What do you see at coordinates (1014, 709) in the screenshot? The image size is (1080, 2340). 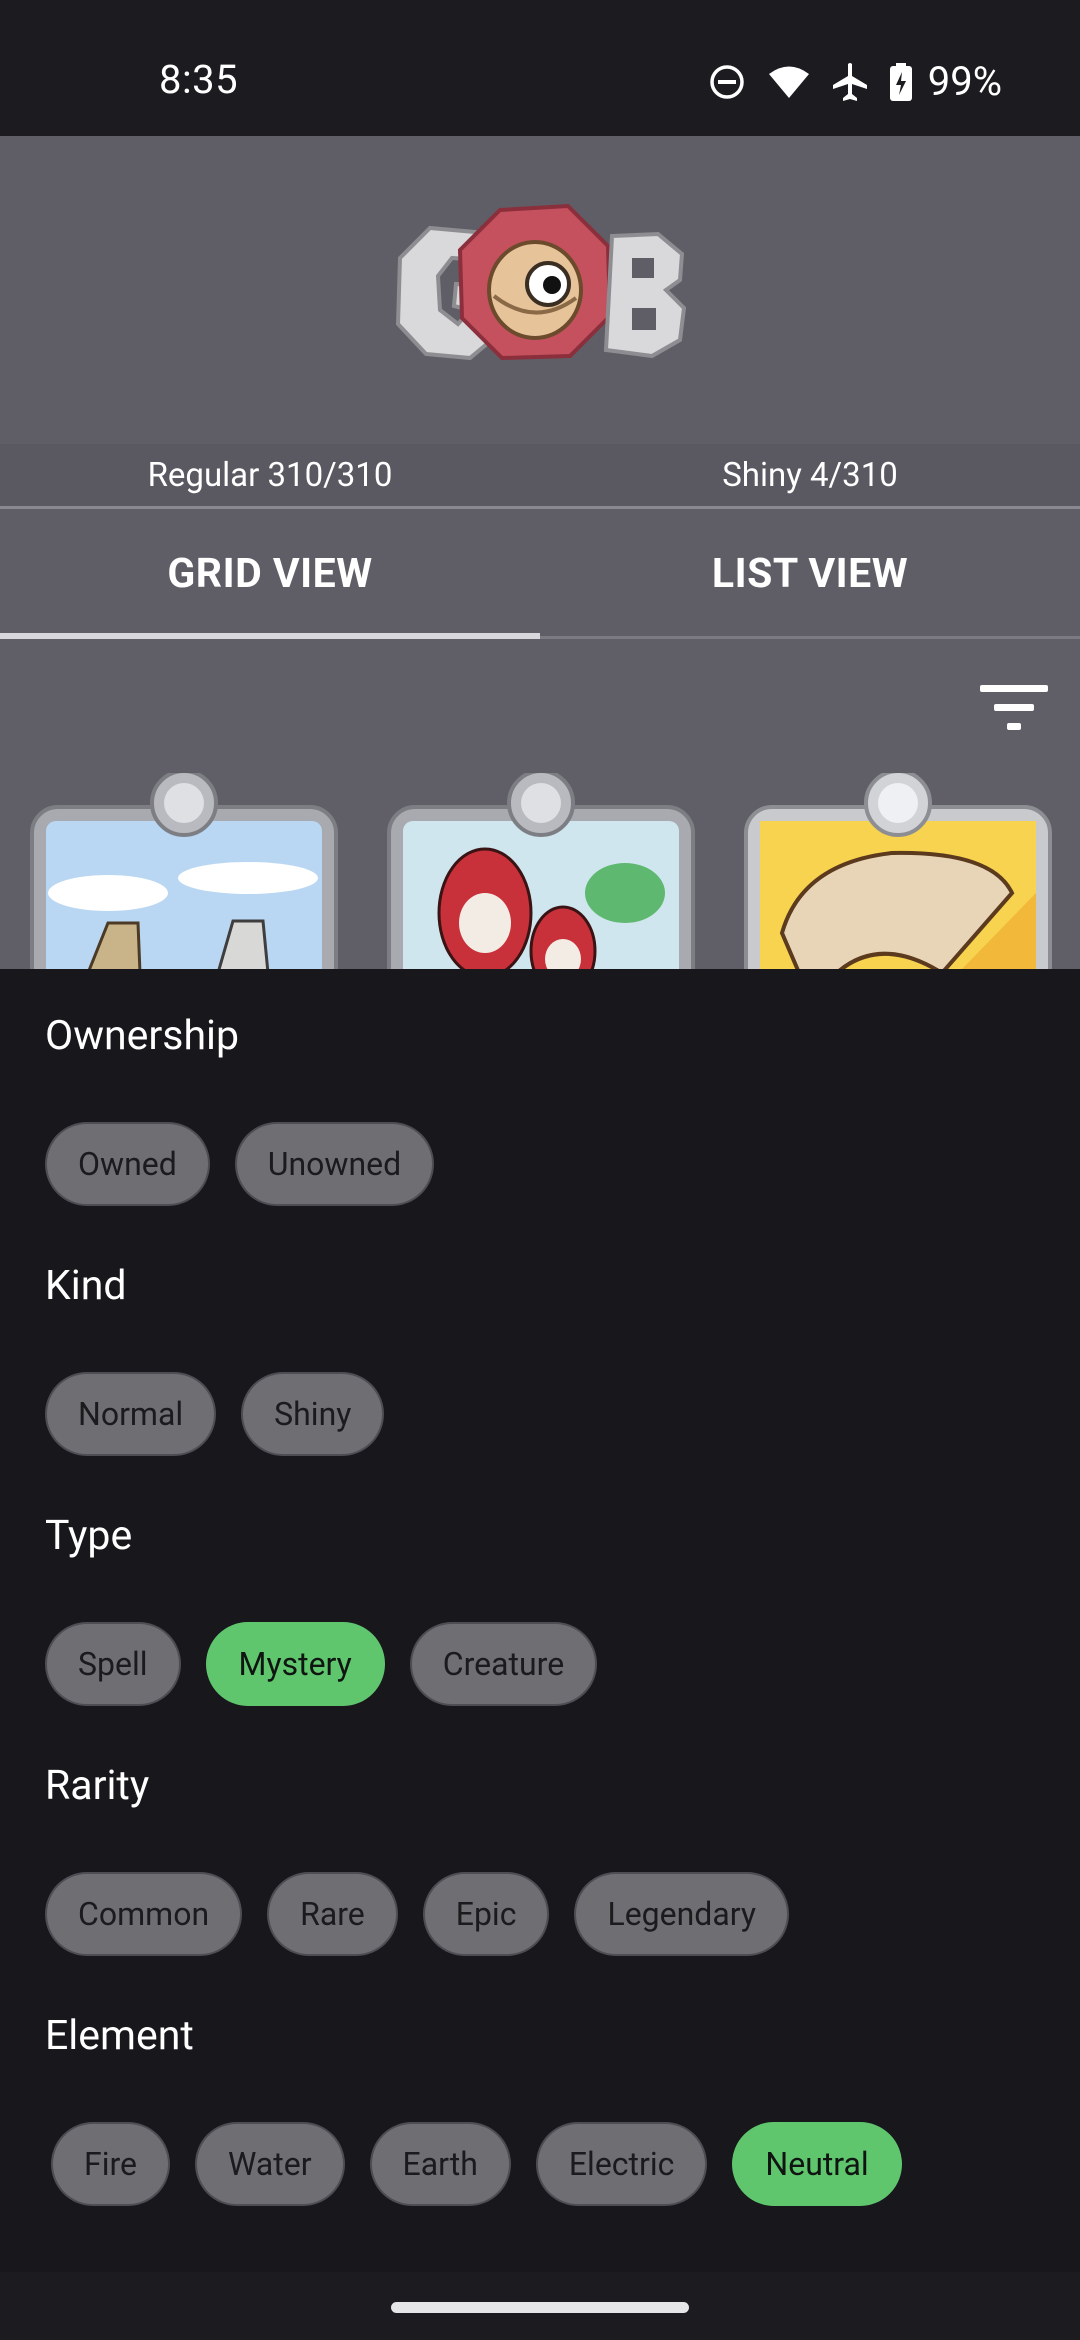 I see `filter-icon` at bounding box center [1014, 709].